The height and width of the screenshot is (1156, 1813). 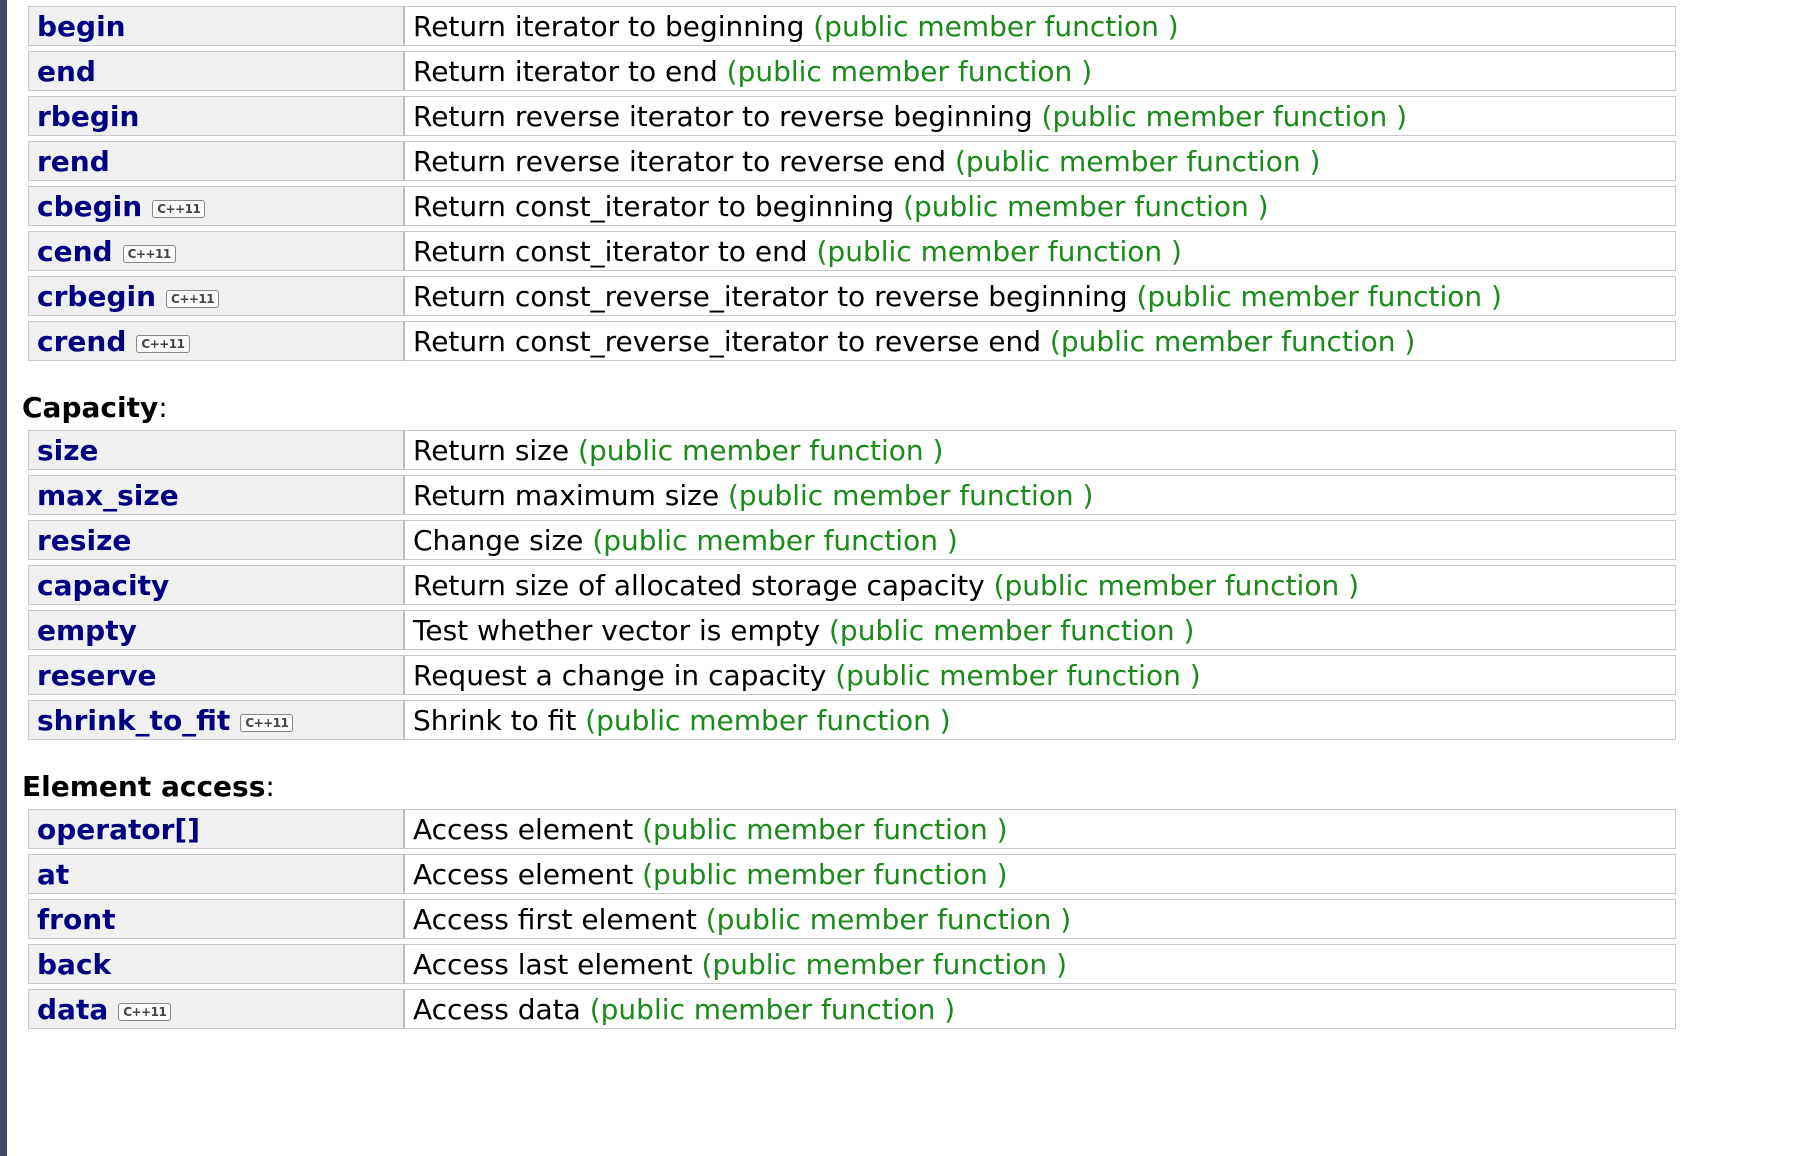 What do you see at coordinates (610, 251) in the screenshot?
I see `member-description: Return const_iterator to end` at bounding box center [610, 251].